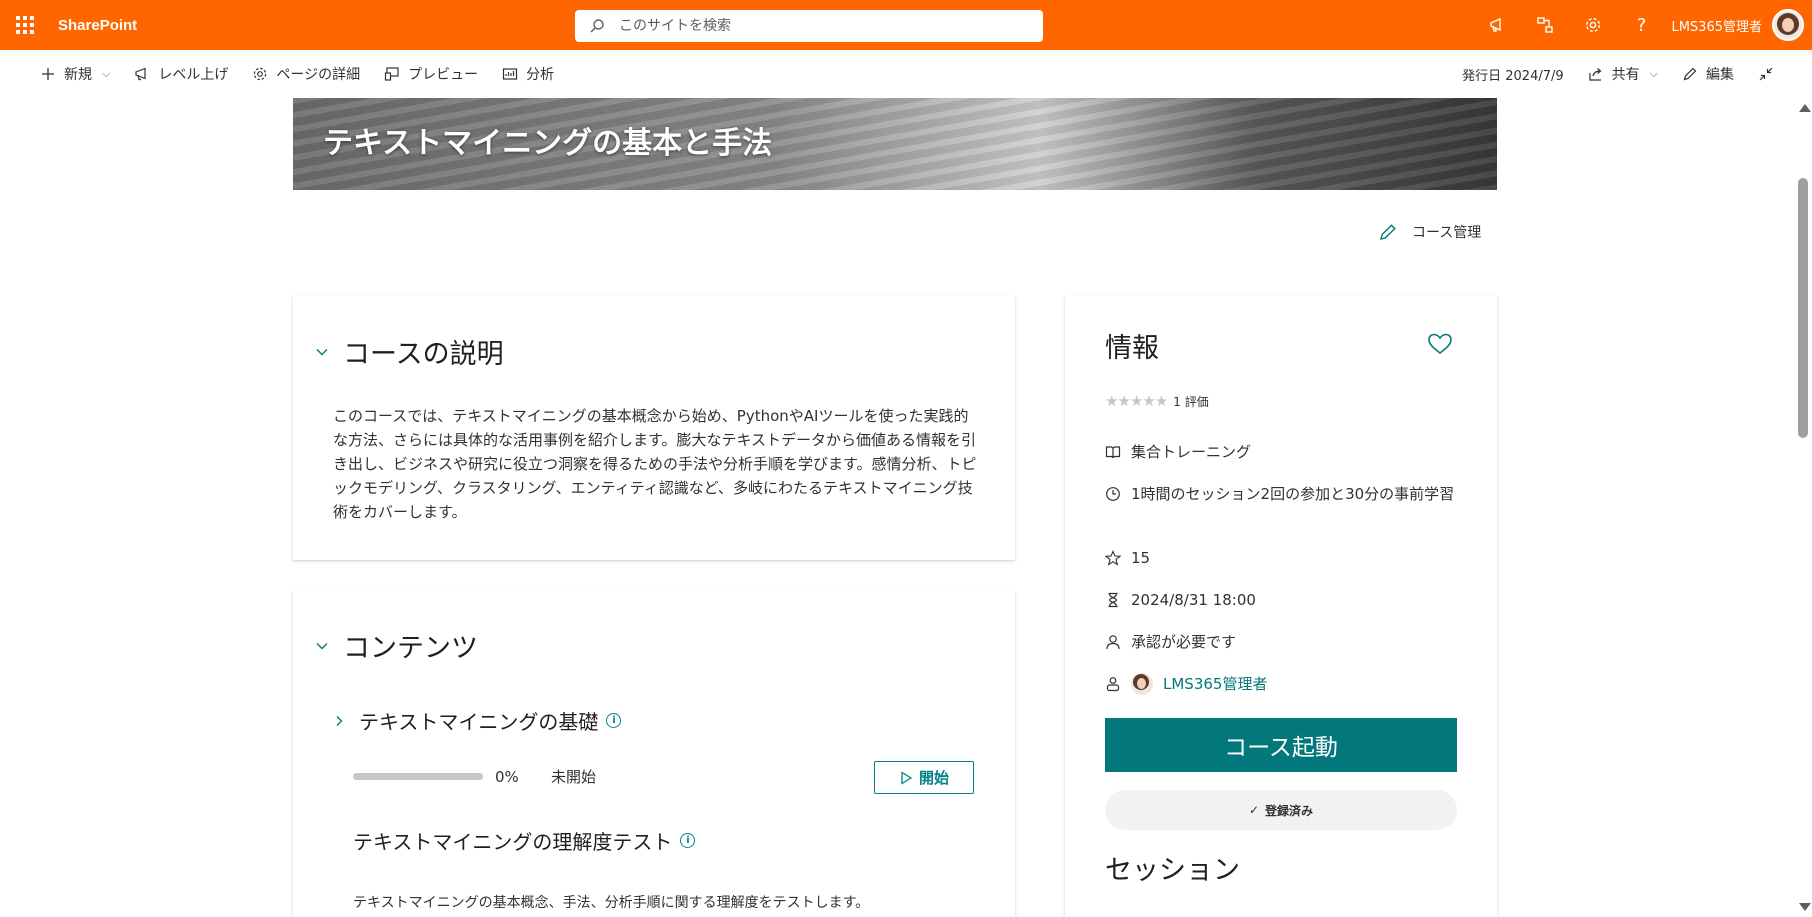 This screenshot has width=1812, height=917. I want to click on question-icon: ?, so click(1641, 25).